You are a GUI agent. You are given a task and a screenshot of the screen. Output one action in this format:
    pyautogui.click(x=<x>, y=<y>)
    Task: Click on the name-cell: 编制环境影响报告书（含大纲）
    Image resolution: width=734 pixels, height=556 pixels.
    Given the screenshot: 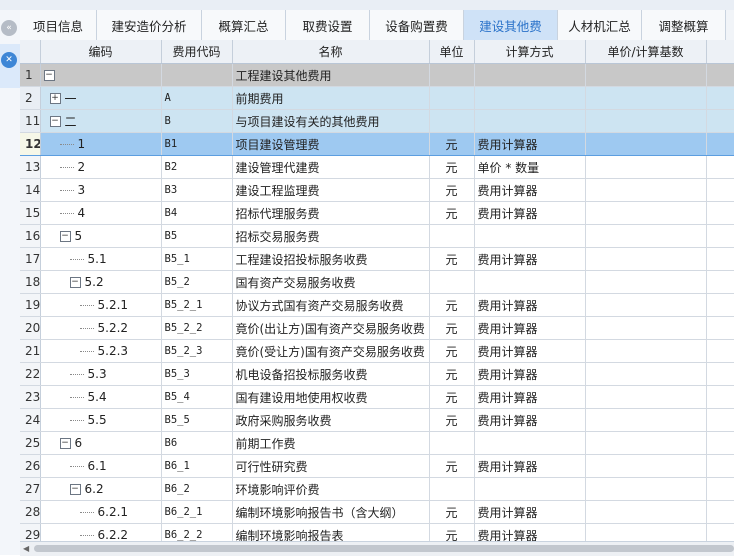 What is the action you would take?
    pyautogui.click(x=331, y=512)
    